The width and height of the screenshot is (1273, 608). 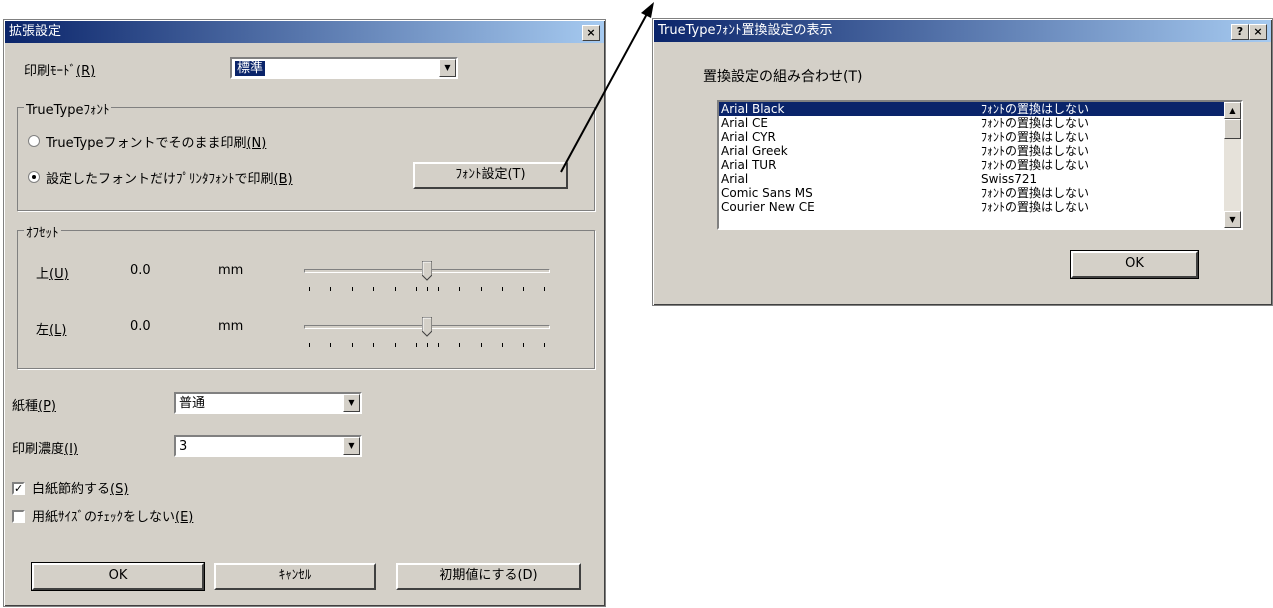 What do you see at coordinates (748, 137) in the screenshot?
I see `font-name: Arial CYR` at bounding box center [748, 137].